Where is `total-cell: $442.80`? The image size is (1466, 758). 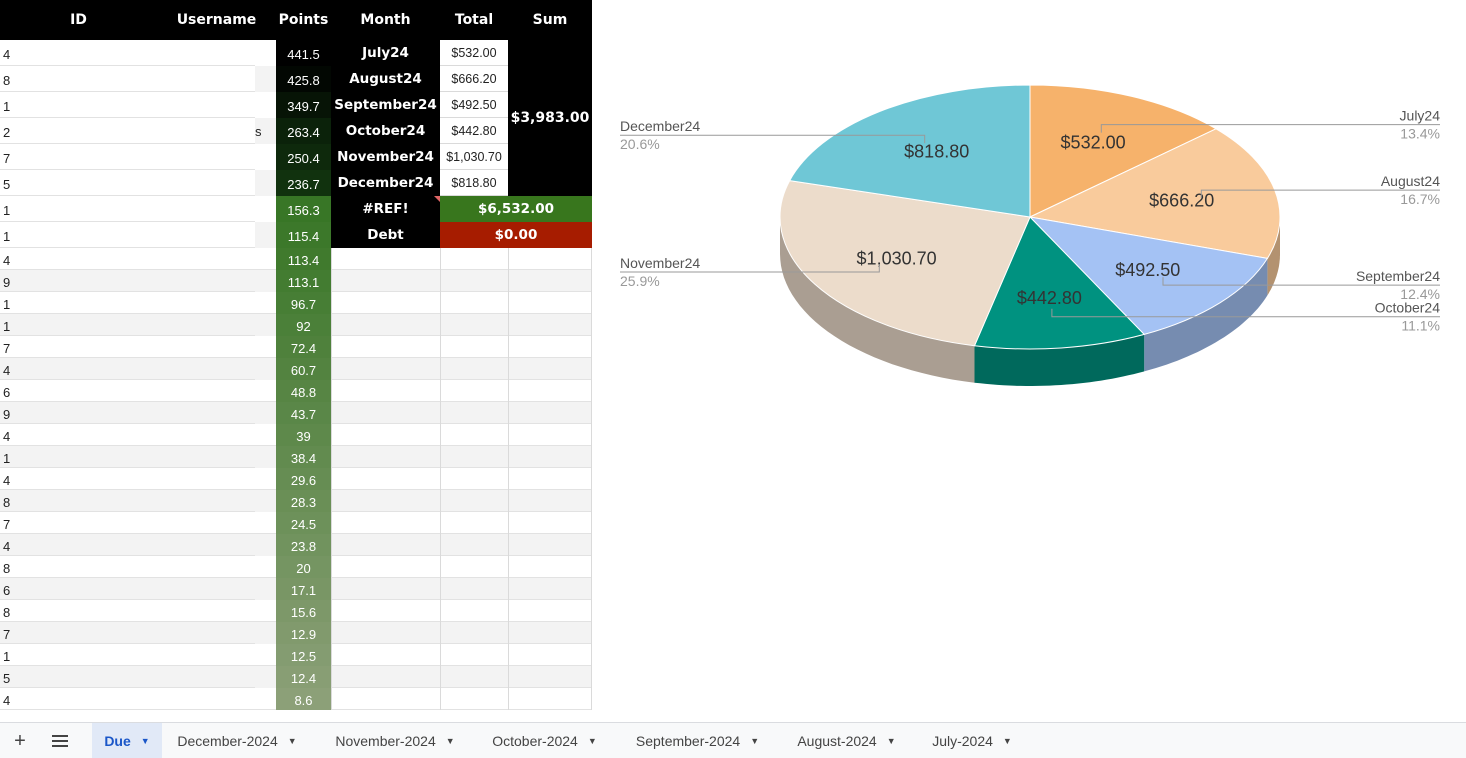 total-cell: $442.80 is located at coordinates (474, 131).